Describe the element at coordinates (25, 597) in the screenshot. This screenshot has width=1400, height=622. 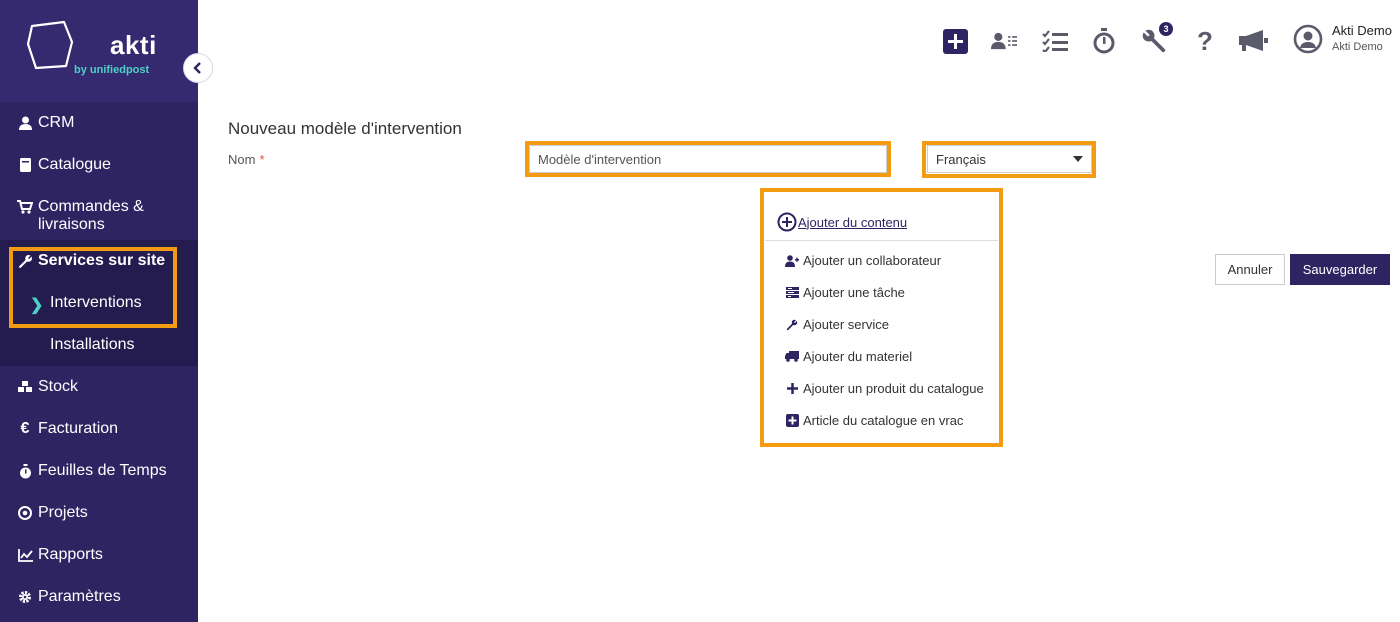
I see `gear-icon` at that location.